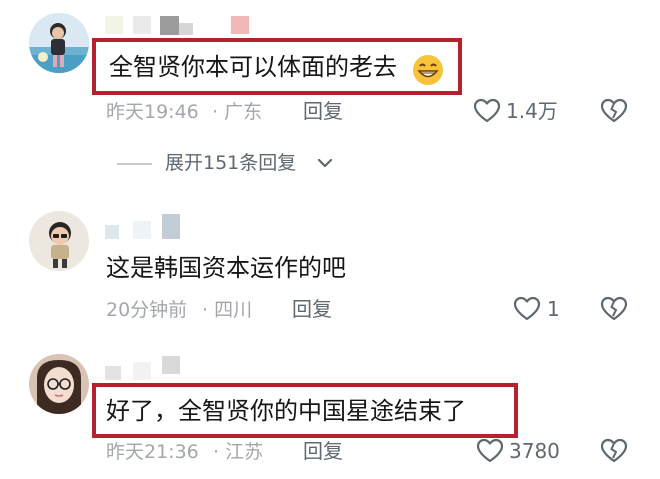  I want to click on like-count: 3780, so click(534, 451).